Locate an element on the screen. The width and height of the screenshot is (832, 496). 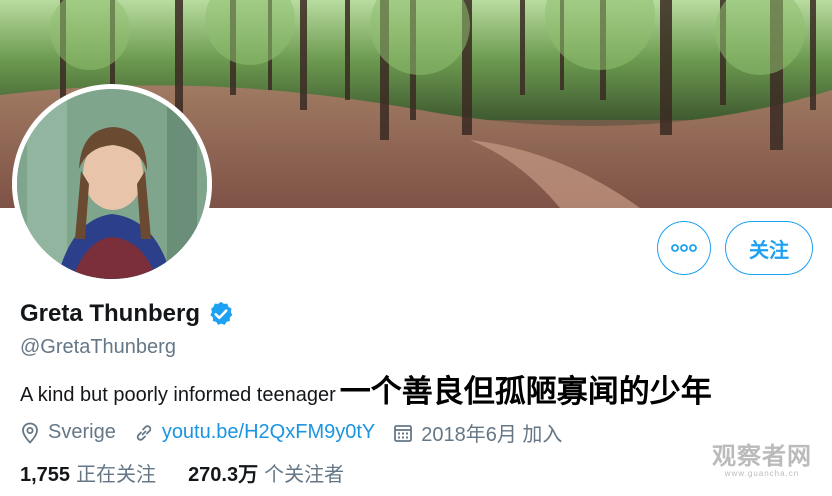
bio-chinese-caption: 一个善良但孤陋寡闻的少年 is located at coordinates (525, 391).